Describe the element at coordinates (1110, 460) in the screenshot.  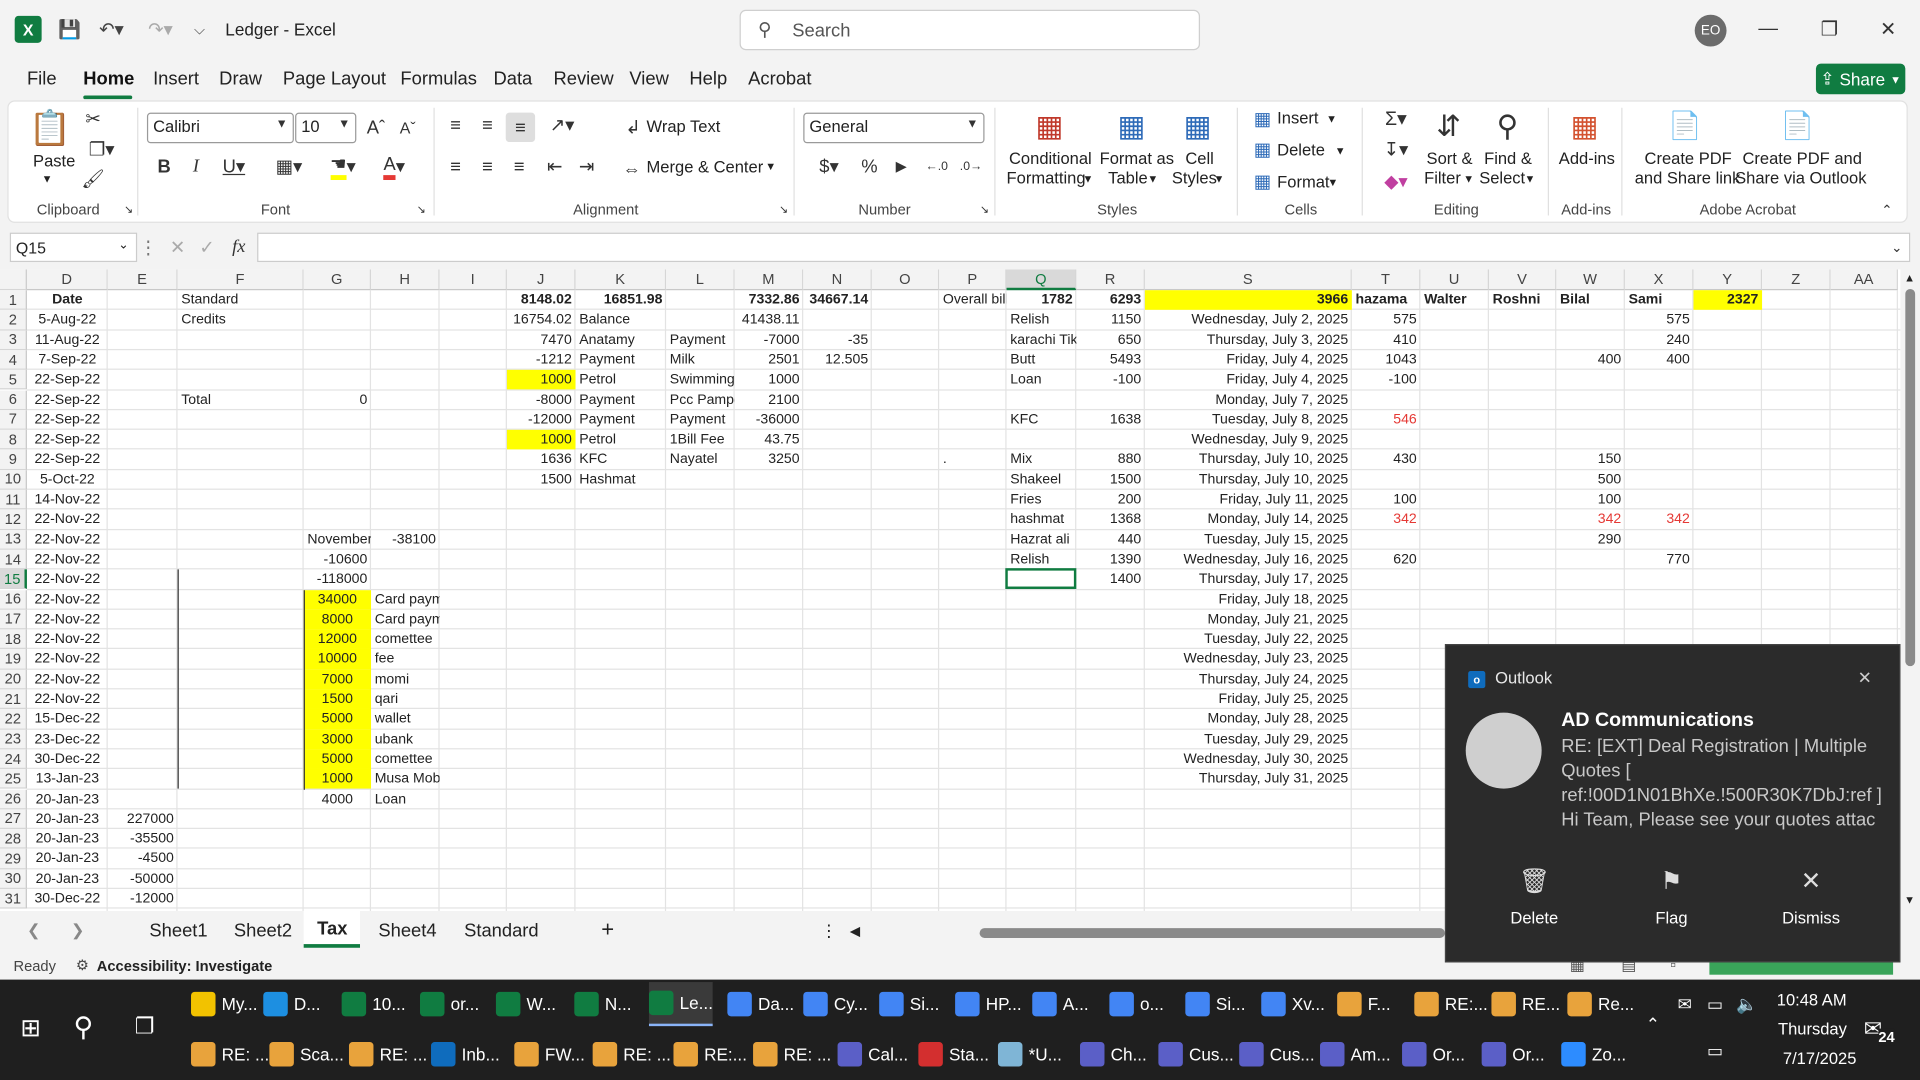
I see `cell-r9: 880` at that location.